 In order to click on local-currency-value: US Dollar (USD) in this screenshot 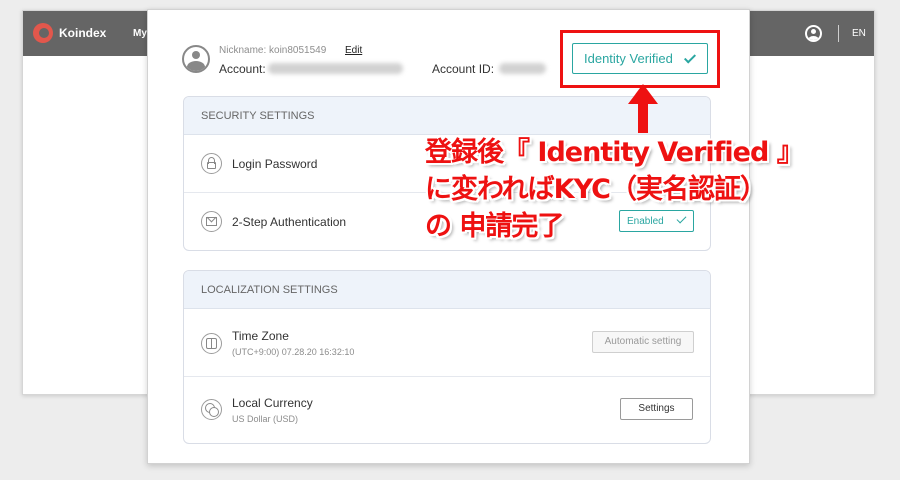, I will do `click(265, 419)`.